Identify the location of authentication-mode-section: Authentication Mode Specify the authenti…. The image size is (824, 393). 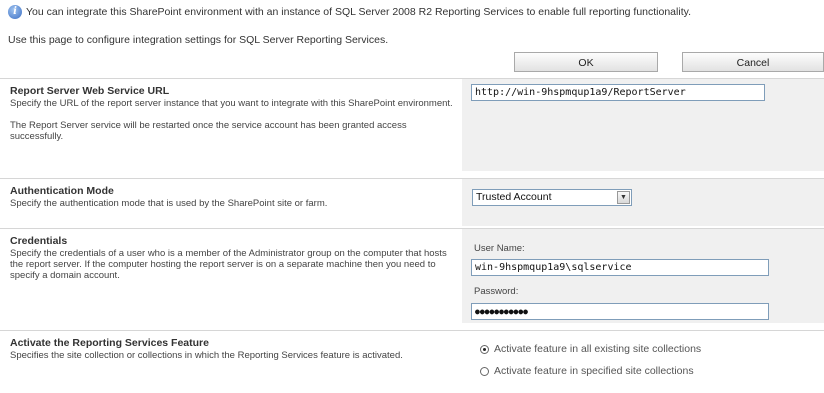
(412, 202).